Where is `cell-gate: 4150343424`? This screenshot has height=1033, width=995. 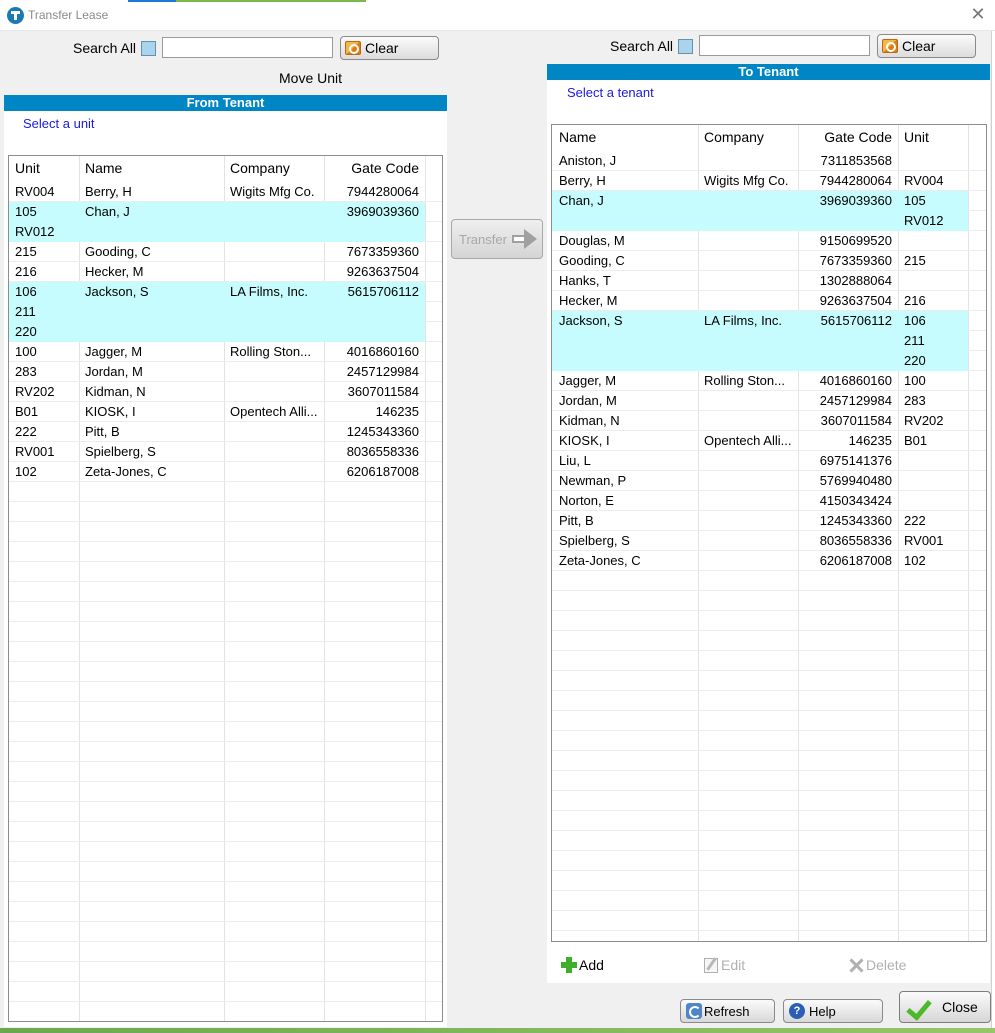 cell-gate: 4150343424 is located at coordinates (855, 500).